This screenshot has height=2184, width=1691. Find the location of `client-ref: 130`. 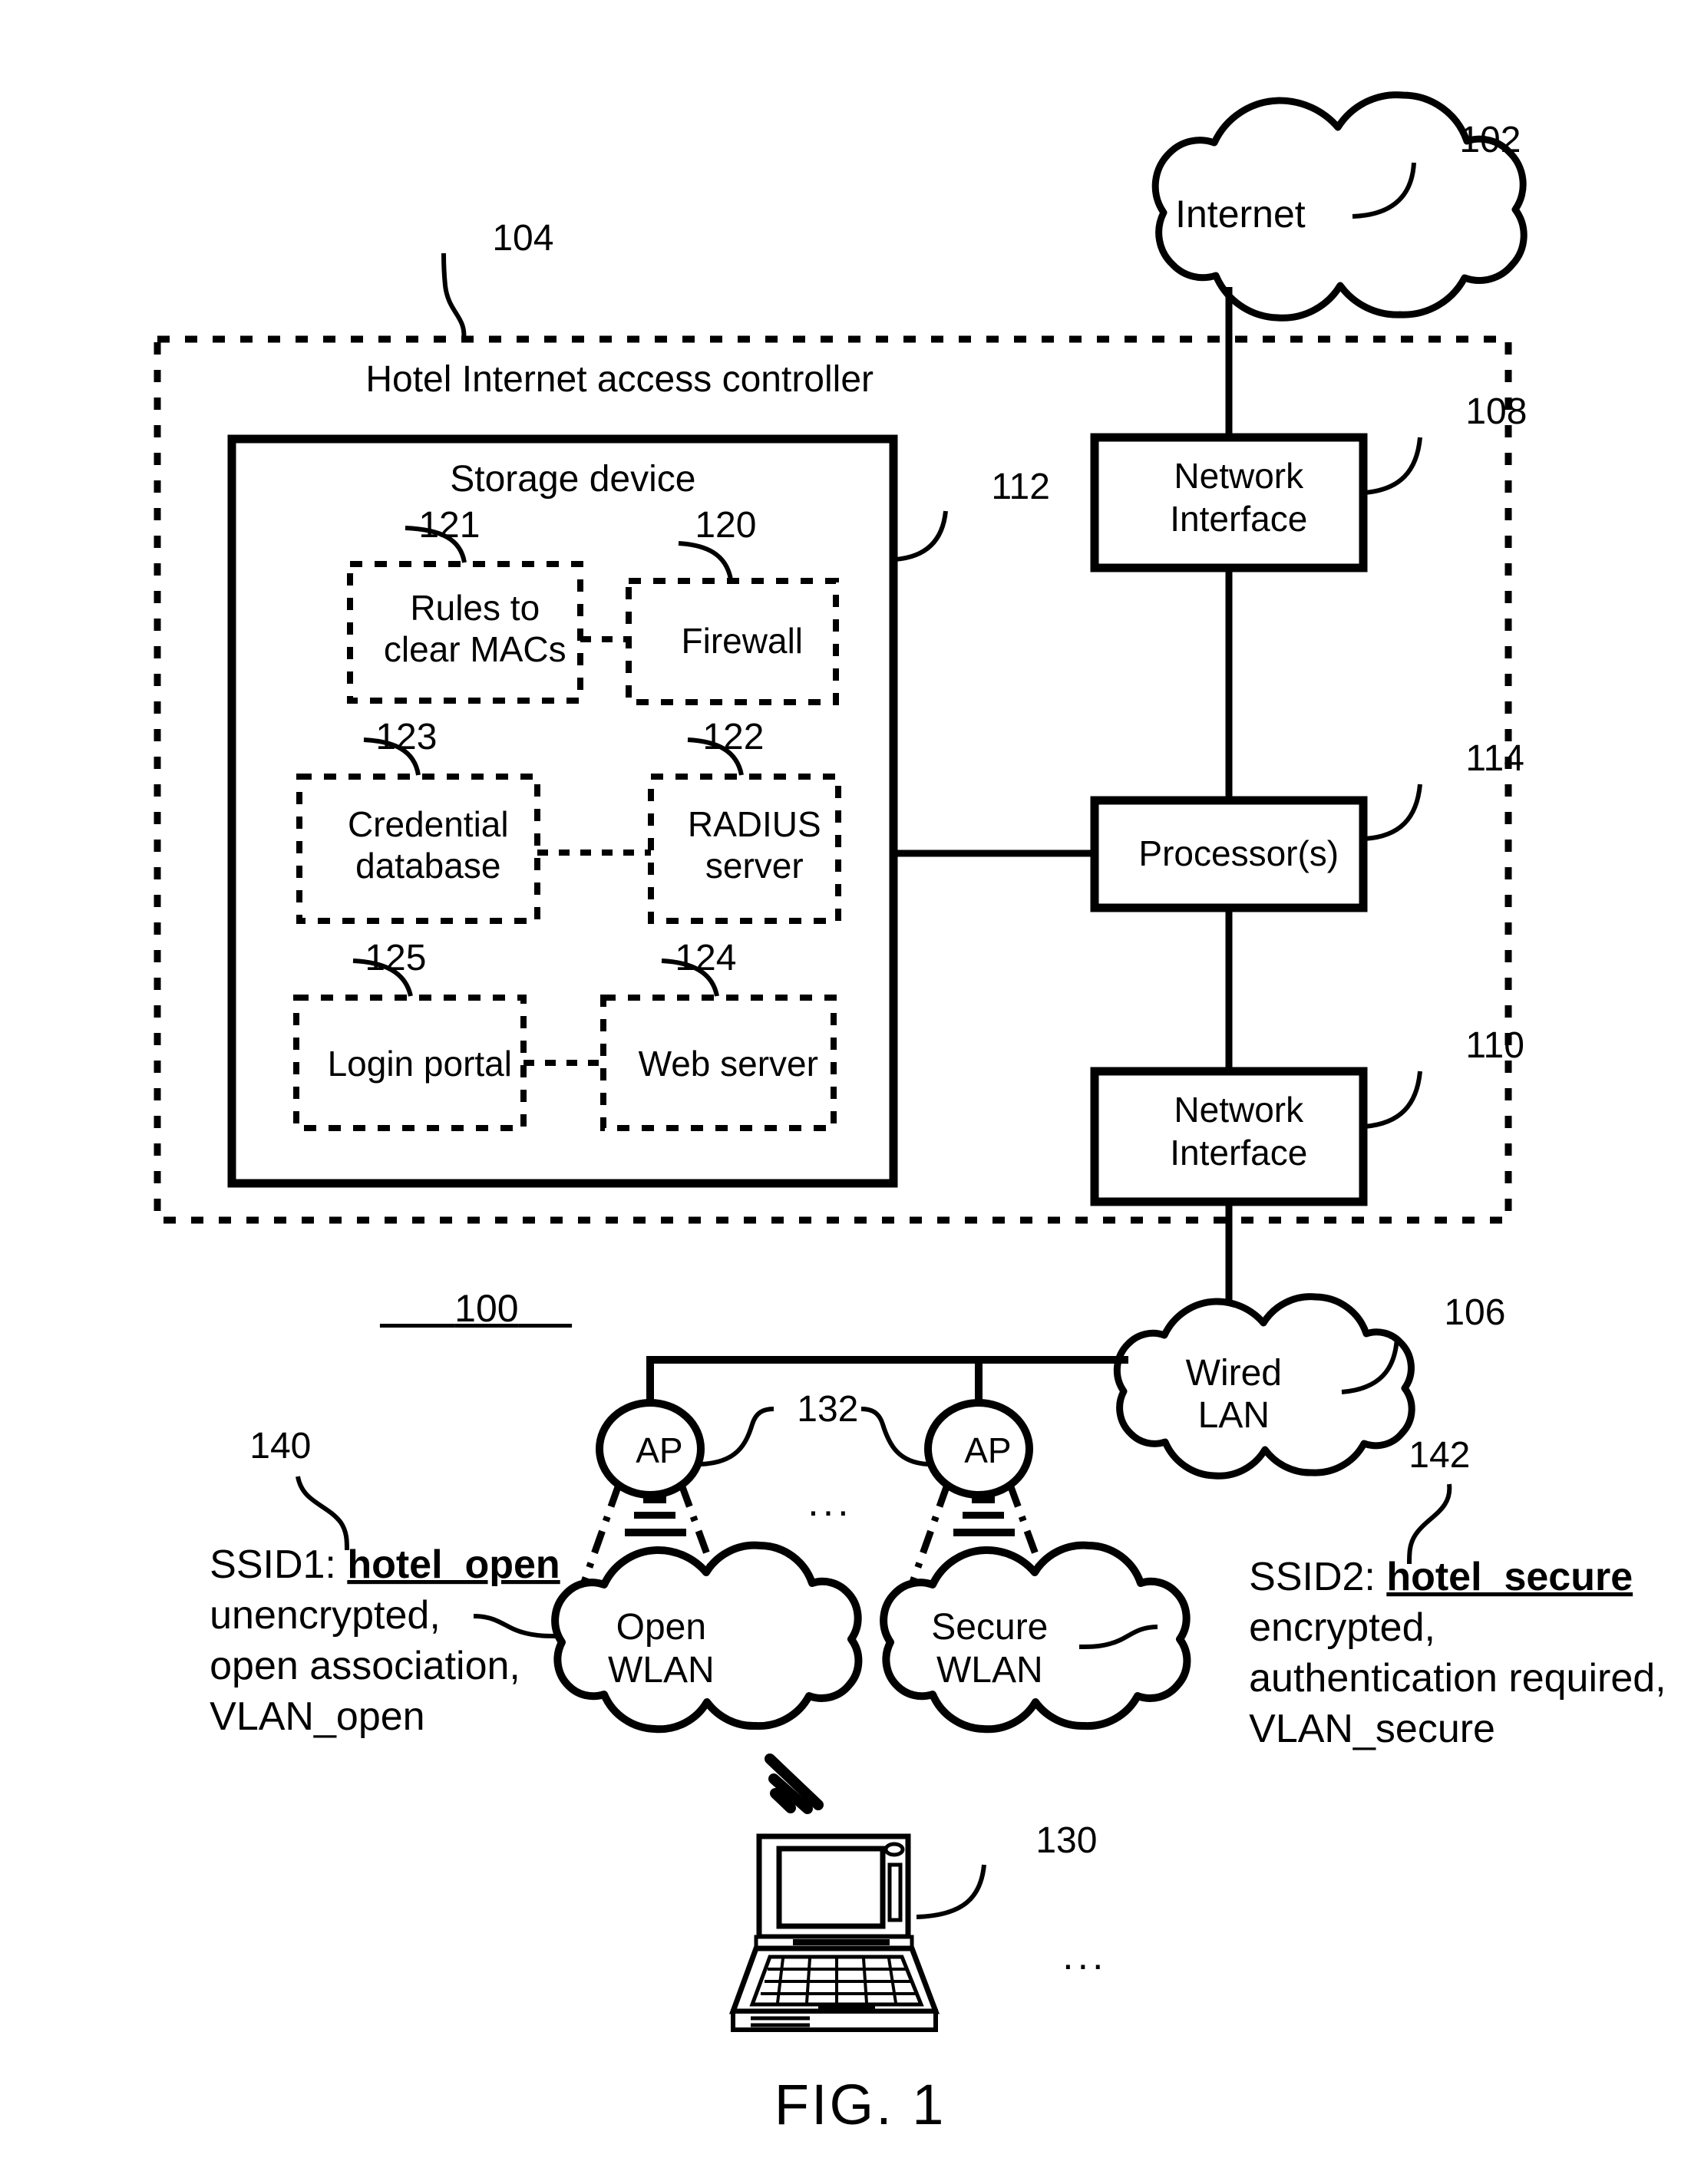

client-ref: 130 is located at coordinates (1056, 1840).